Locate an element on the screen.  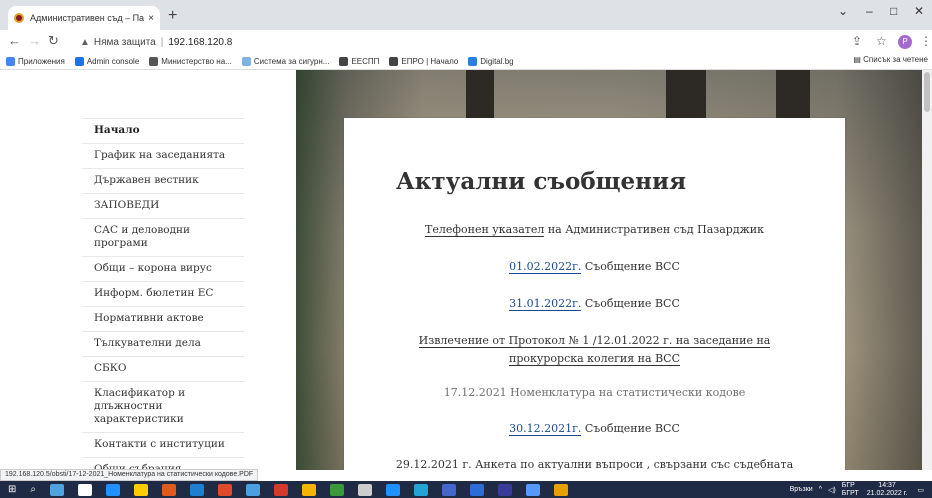
bookmark-label: Приложения is located at coordinates (41, 61).